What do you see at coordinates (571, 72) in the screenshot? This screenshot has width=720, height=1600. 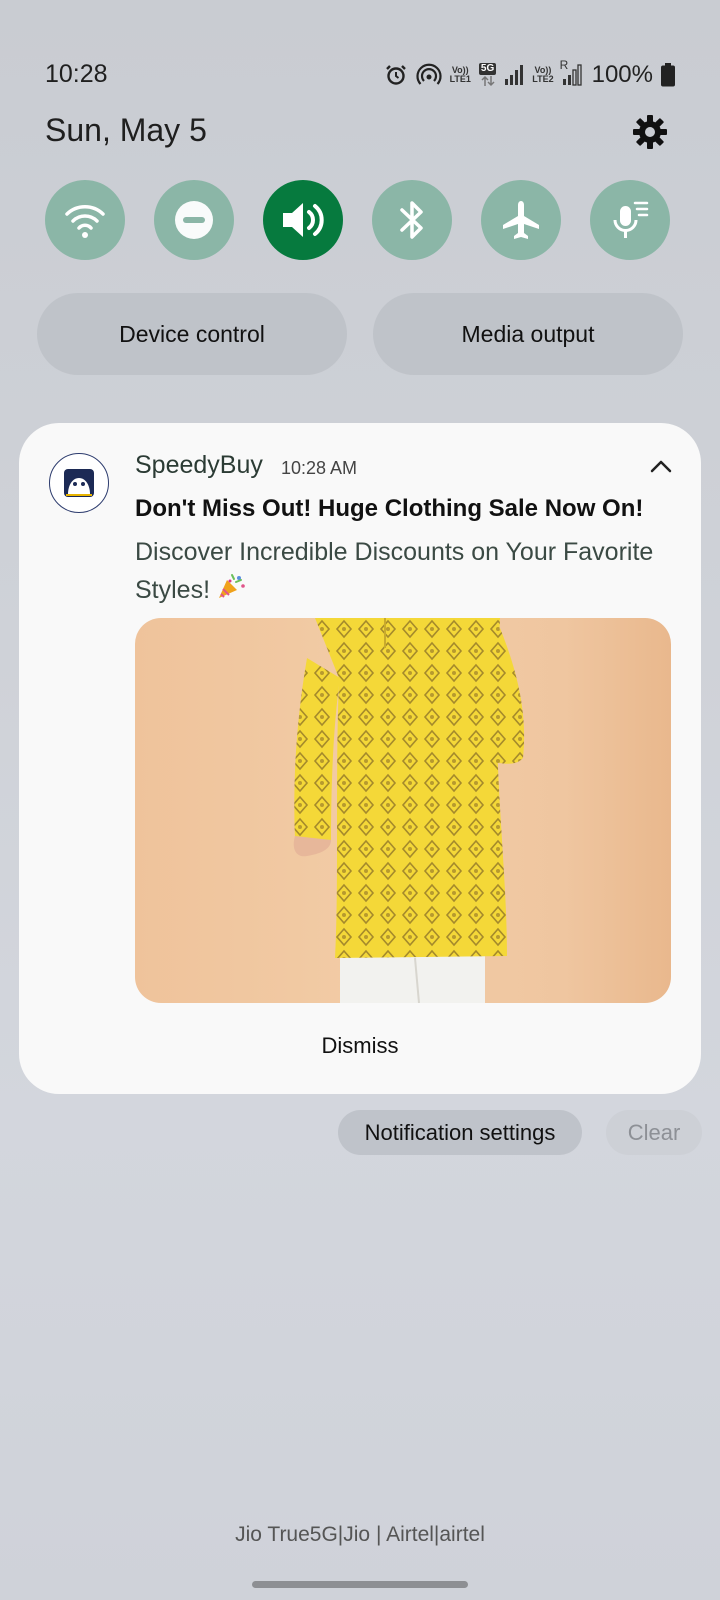 I see `signal-sim2-roaming-icon: R` at bounding box center [571, 72].